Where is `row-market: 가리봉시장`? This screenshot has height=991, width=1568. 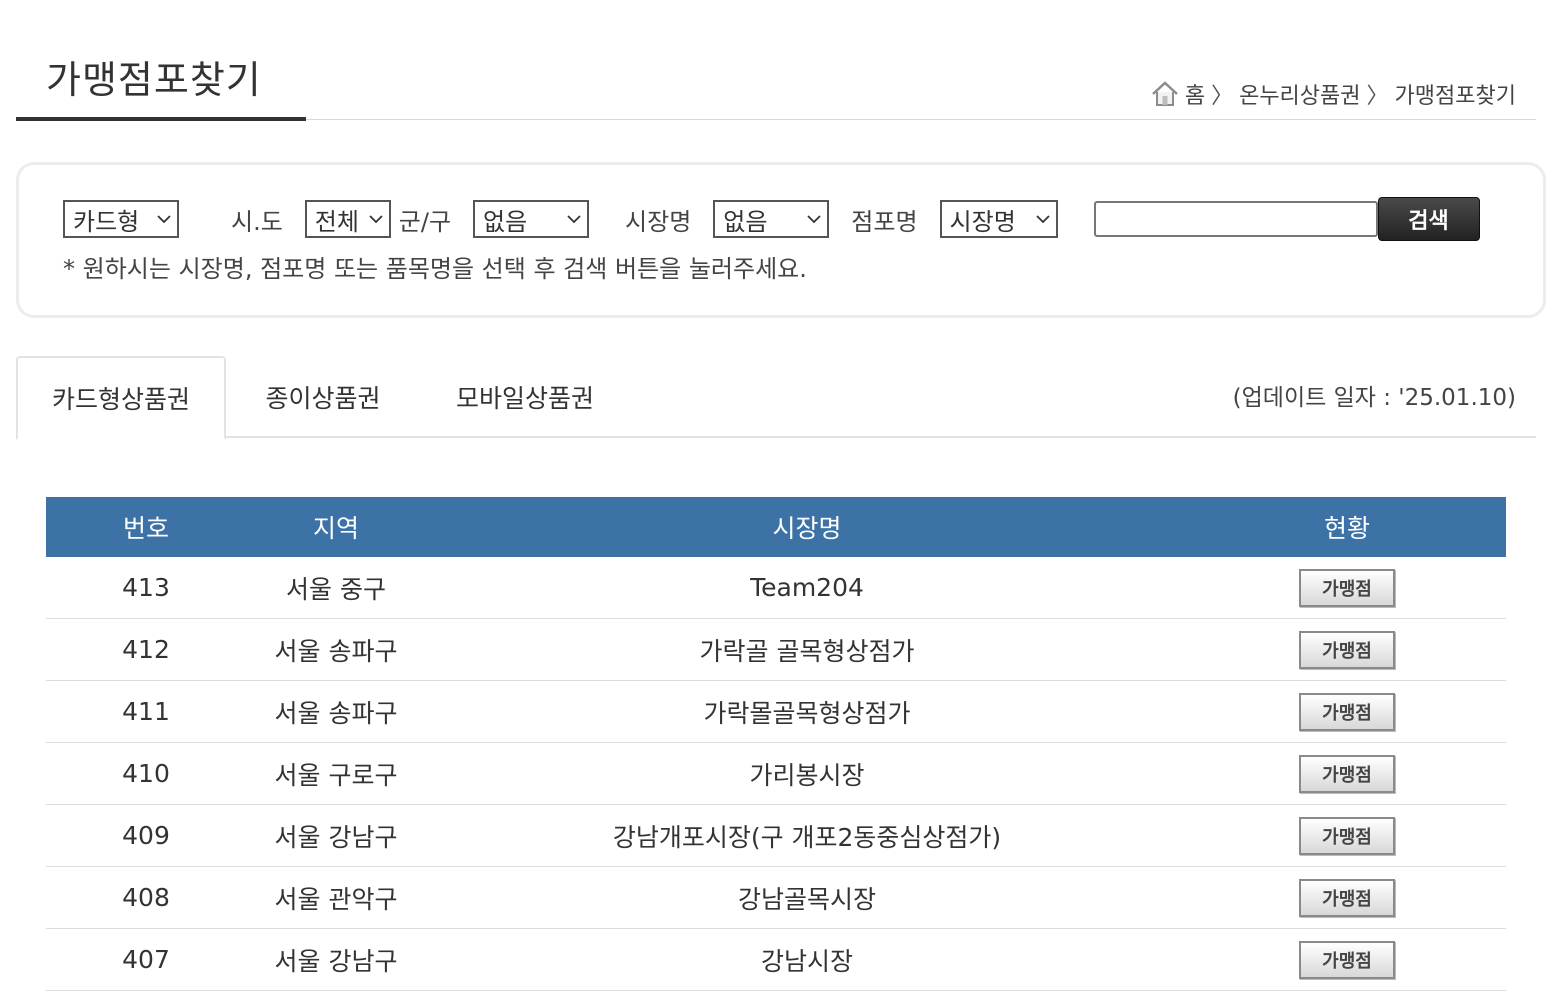
row-market: 가리봉시장 is located at coordinates (807, 775).